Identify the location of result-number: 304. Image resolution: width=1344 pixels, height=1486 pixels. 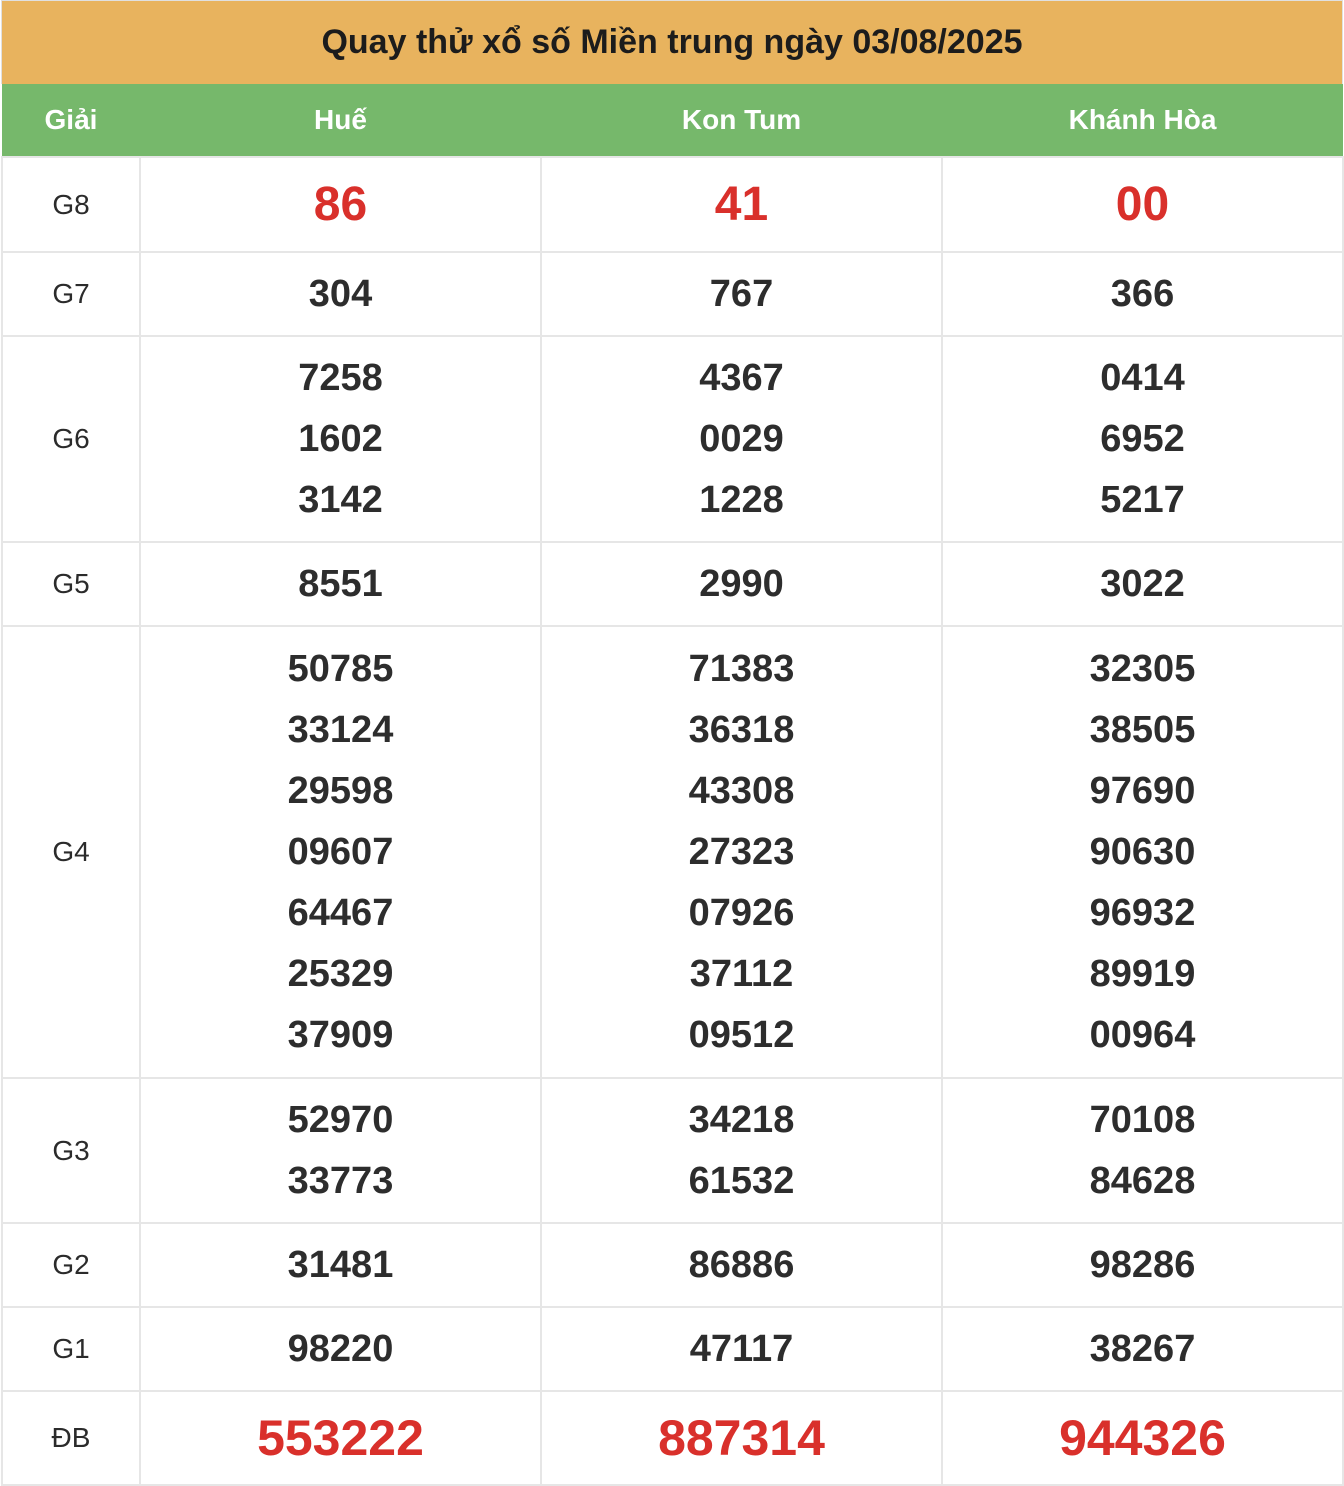
(340, 293).